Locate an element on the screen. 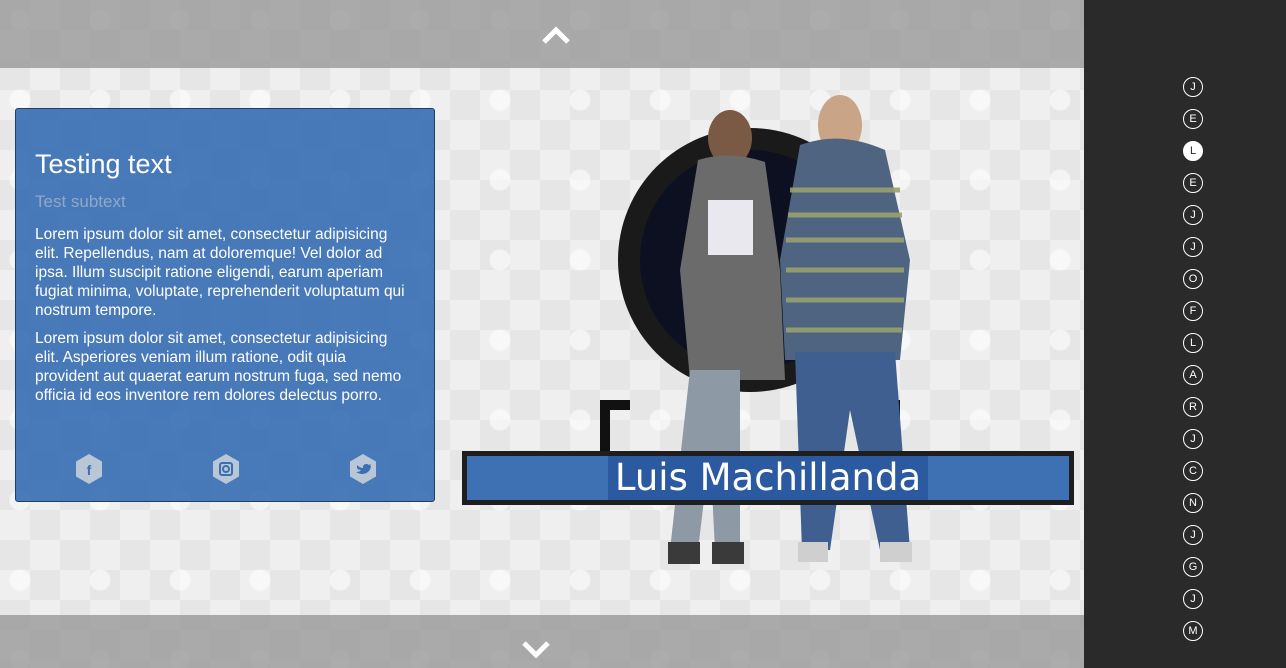 This screenshot has width=1286, height=668. facebook-icon: f is located at coordinates (89, 469).